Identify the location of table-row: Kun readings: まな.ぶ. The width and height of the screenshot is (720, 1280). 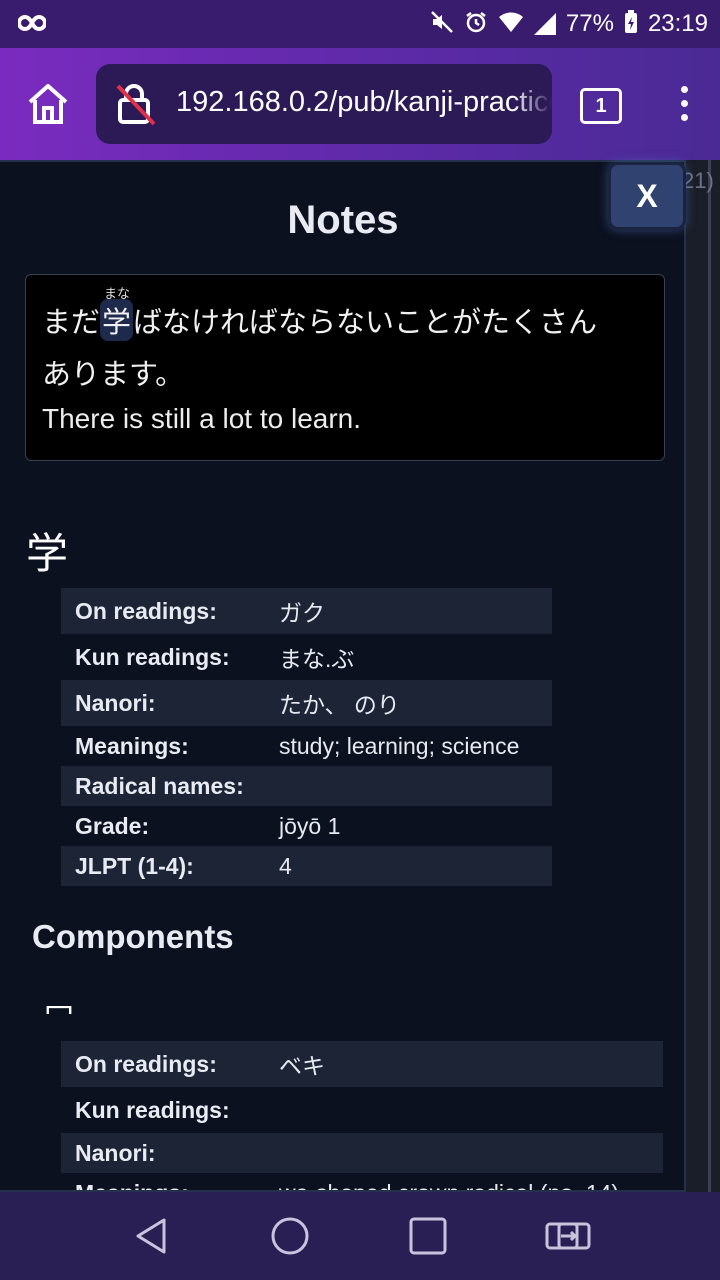
(306, 657).